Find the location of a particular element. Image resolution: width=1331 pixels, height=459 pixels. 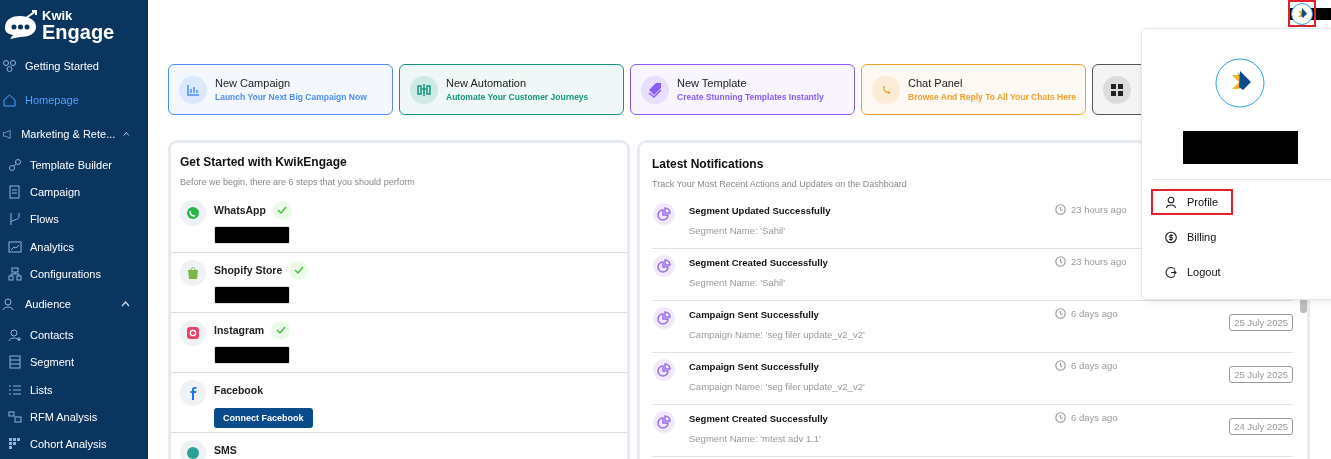

grid-icon is located at coordinates (15, 444).